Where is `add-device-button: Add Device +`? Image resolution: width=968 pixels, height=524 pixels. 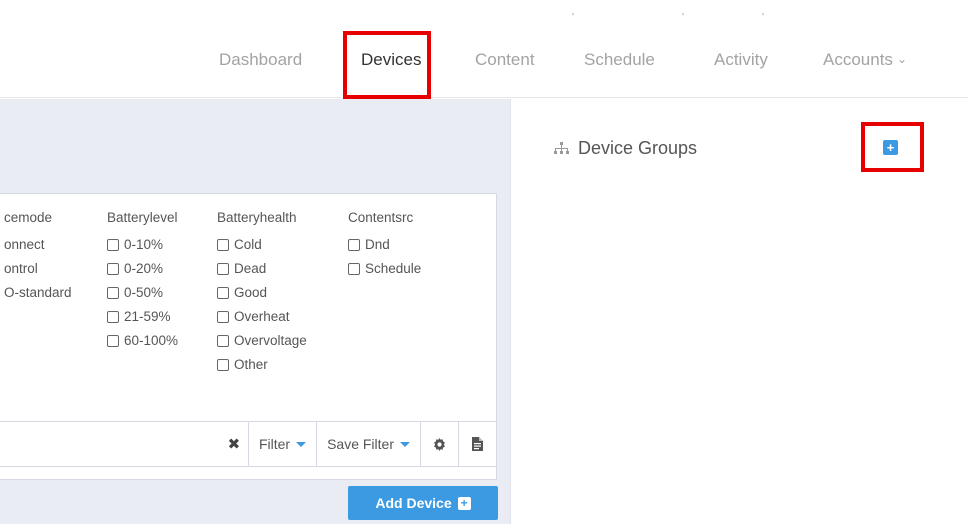 add-device-button: Add Device + is located at coordinates (423, 503).